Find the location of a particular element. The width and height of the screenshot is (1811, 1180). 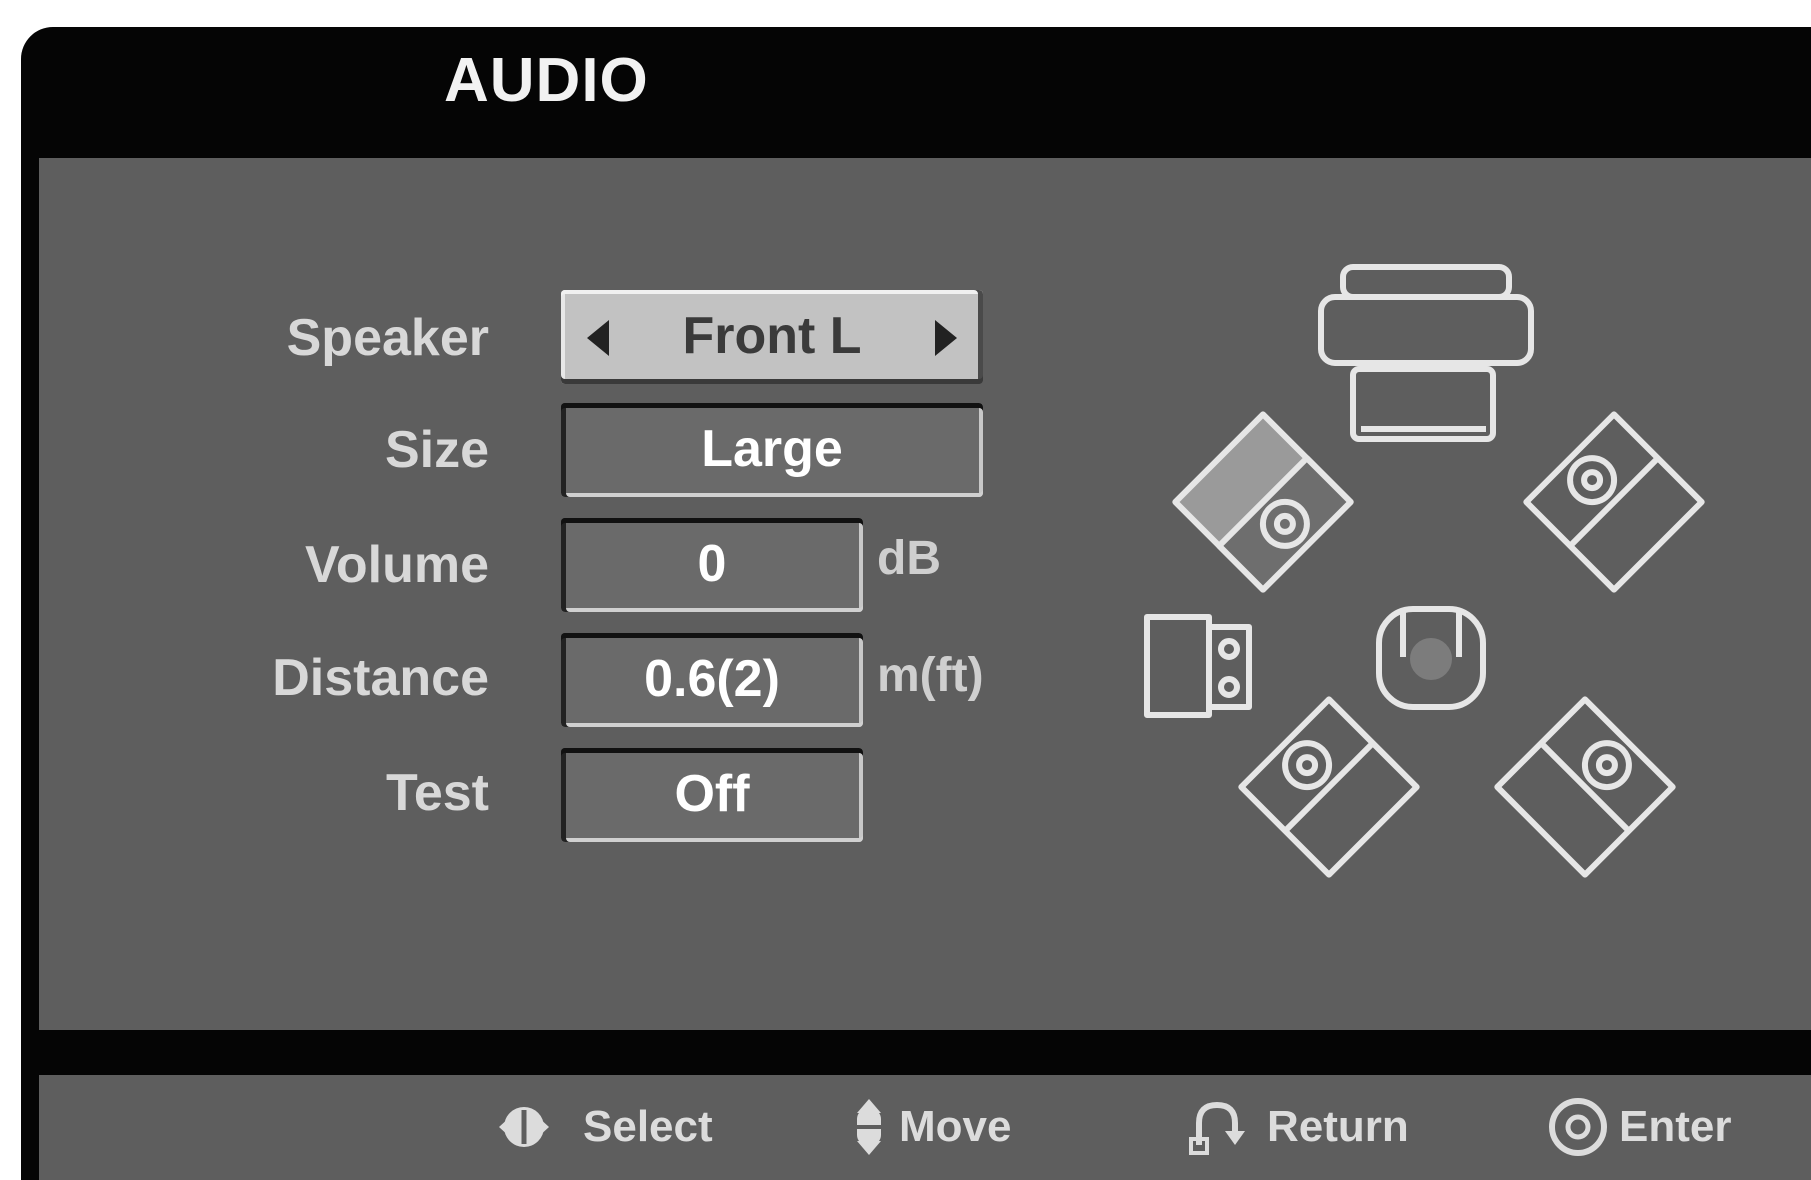

volume-value: 0 is located at coordinates (712, 564).